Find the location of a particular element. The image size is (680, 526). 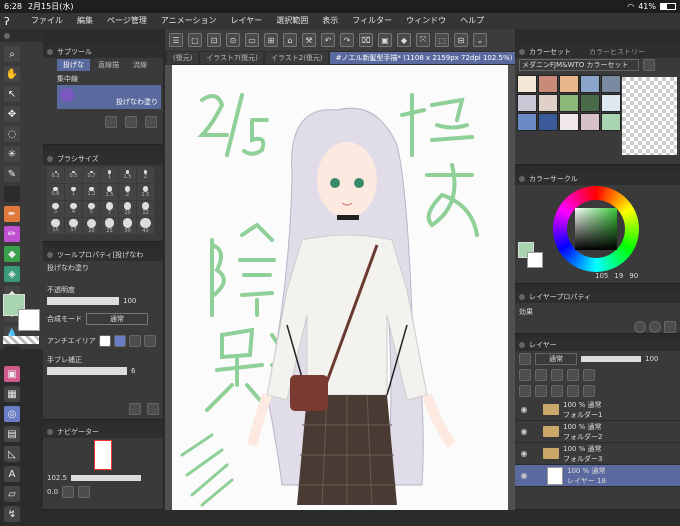

new-folder-icon is located at coordinates (557, 391).